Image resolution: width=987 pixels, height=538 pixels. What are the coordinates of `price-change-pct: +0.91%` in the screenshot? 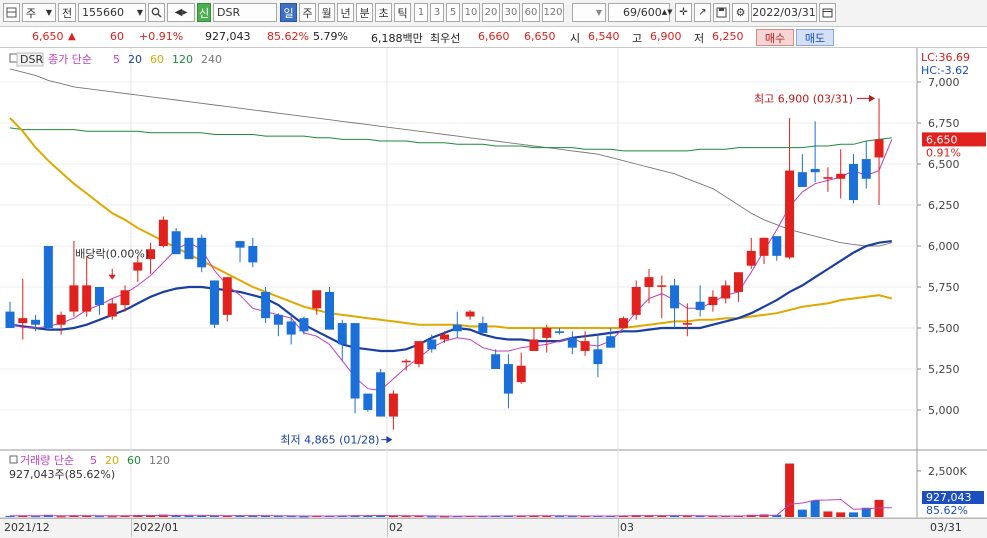 It's located at (161, 36).